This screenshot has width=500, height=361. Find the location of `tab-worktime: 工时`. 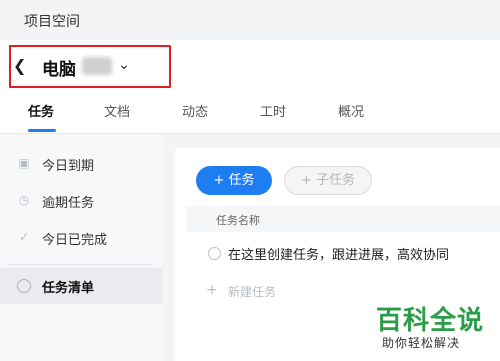

tab-worktime: 工时 is located at coordinates (273, 110).